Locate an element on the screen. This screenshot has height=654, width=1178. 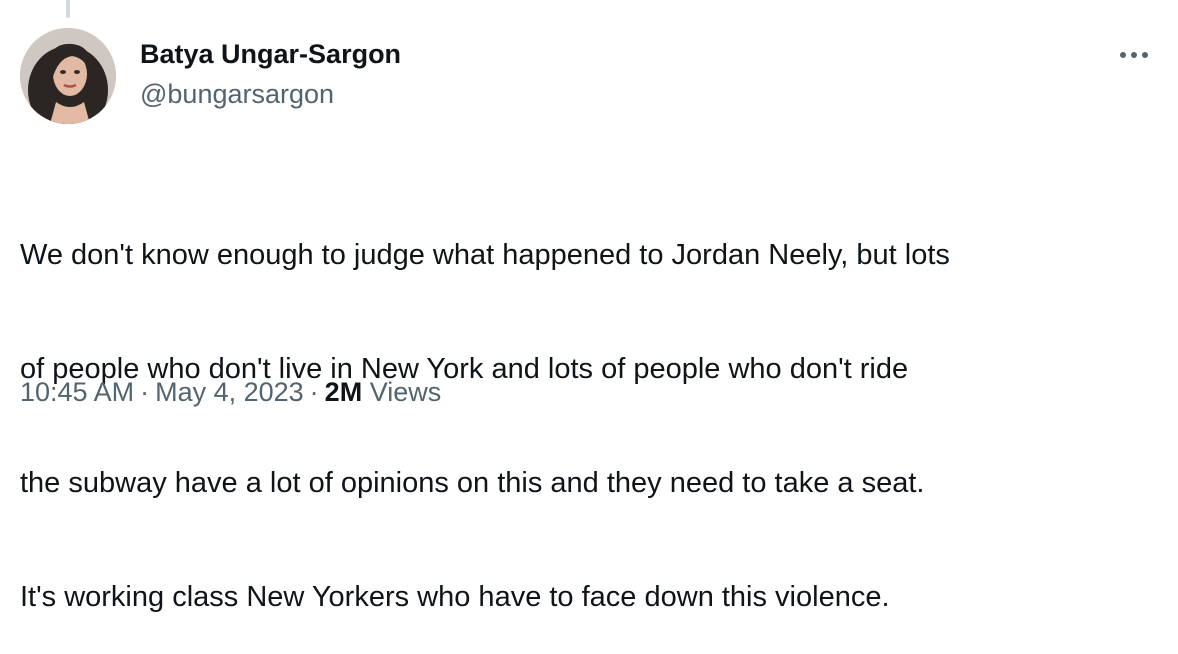
more-options-button is located at coordinates (1134, 55).